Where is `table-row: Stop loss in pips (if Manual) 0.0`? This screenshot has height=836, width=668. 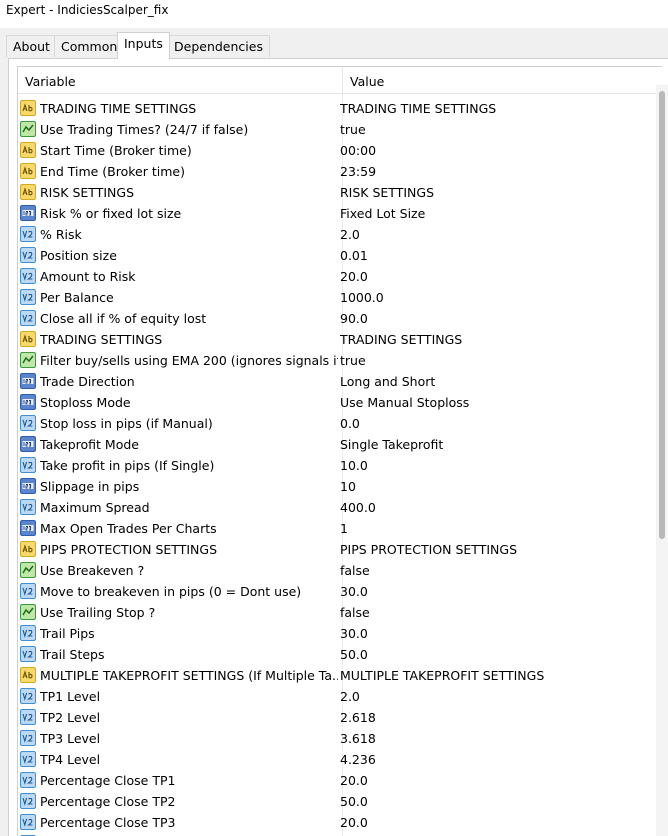 table-row: Stop loss in pips (if Manual) 0.0 is located at coordinates (340, 423).